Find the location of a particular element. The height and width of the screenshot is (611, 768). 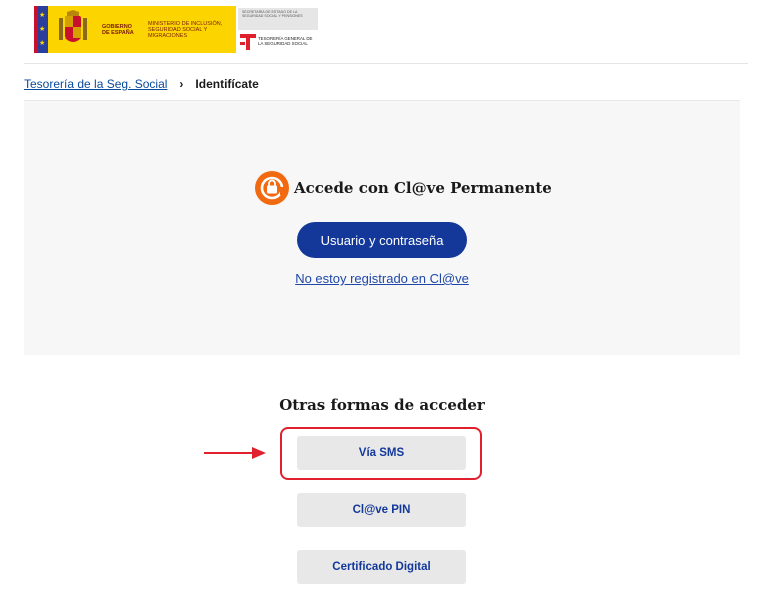

not-registered-link-text: No estoy registrado en Cl@ve is located at coordinates (382, 278).